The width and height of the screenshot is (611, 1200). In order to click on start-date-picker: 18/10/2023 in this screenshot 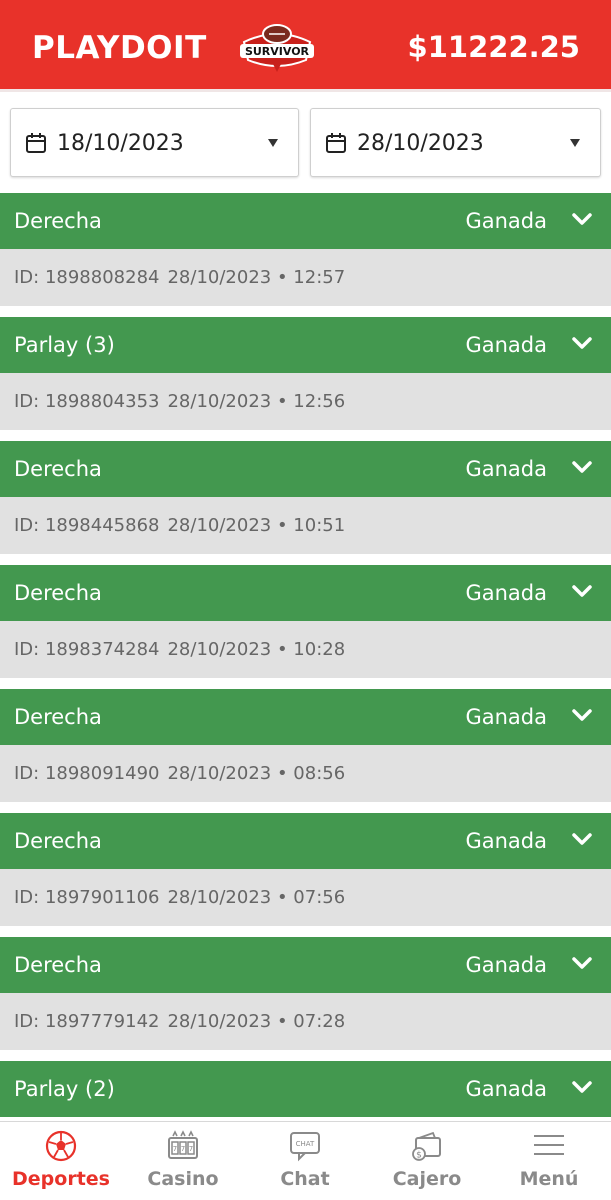, I will do `click(154, 142)`.